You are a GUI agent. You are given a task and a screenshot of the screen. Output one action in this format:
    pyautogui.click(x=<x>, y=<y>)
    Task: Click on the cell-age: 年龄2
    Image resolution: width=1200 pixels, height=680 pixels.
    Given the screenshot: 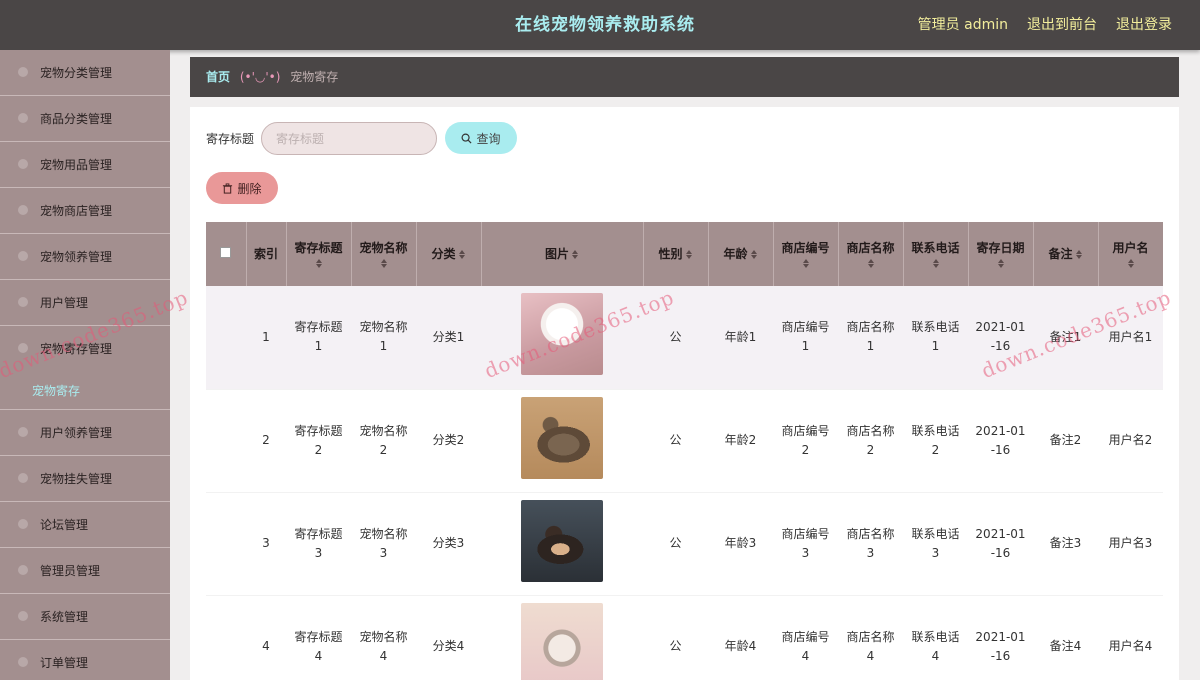 What is the action you would take?
    pyautogui.click(x=740, y=441)
    